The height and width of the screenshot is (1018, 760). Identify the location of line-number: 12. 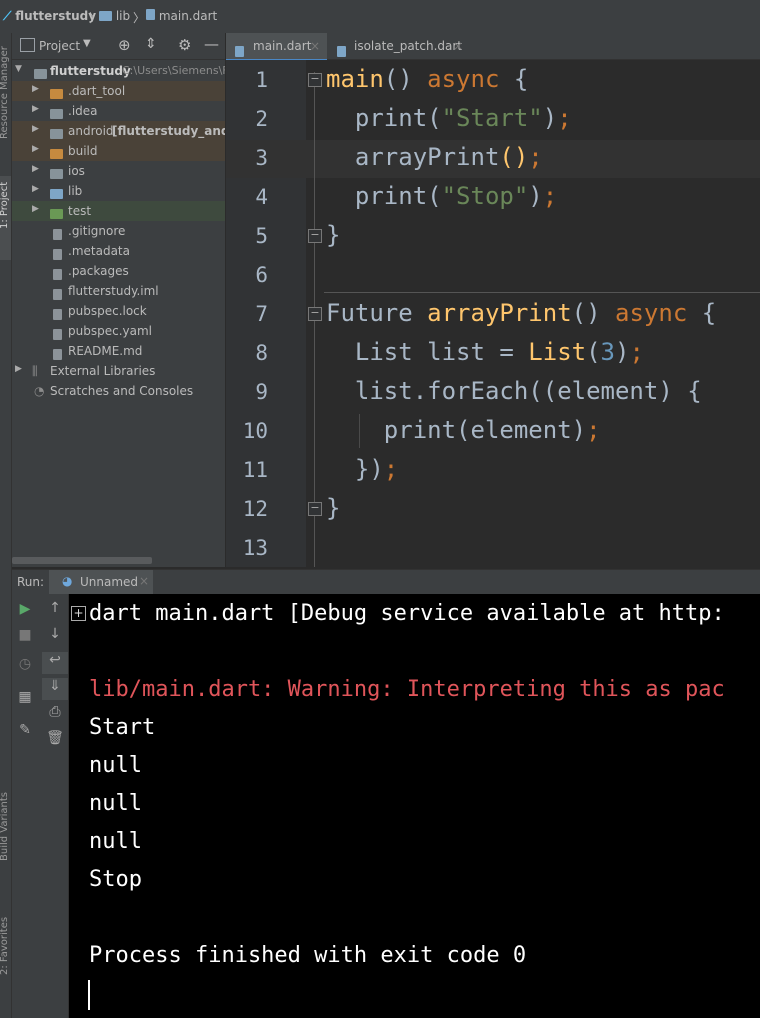
(255, 509).